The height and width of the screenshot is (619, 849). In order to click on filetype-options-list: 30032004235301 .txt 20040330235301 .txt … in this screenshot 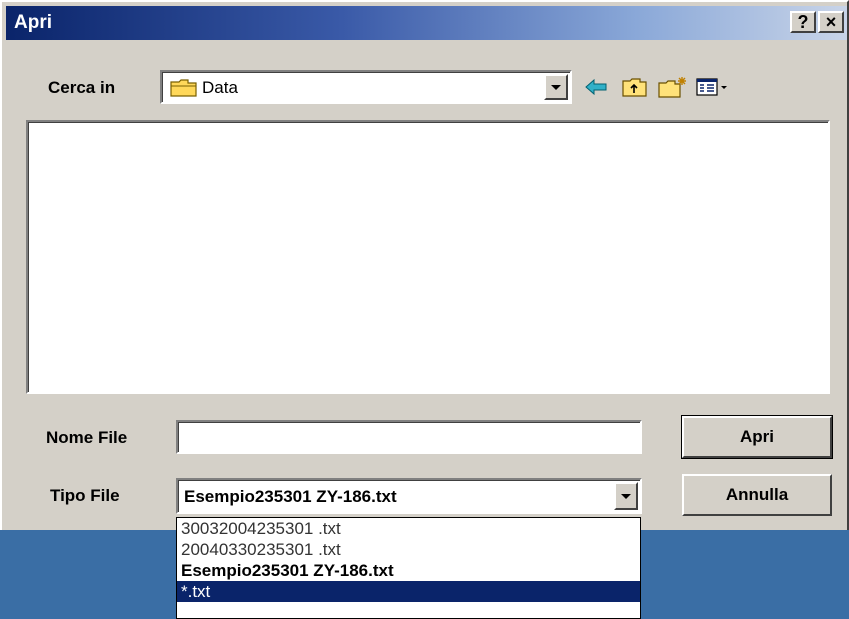, I will do `click(408, 568)`.